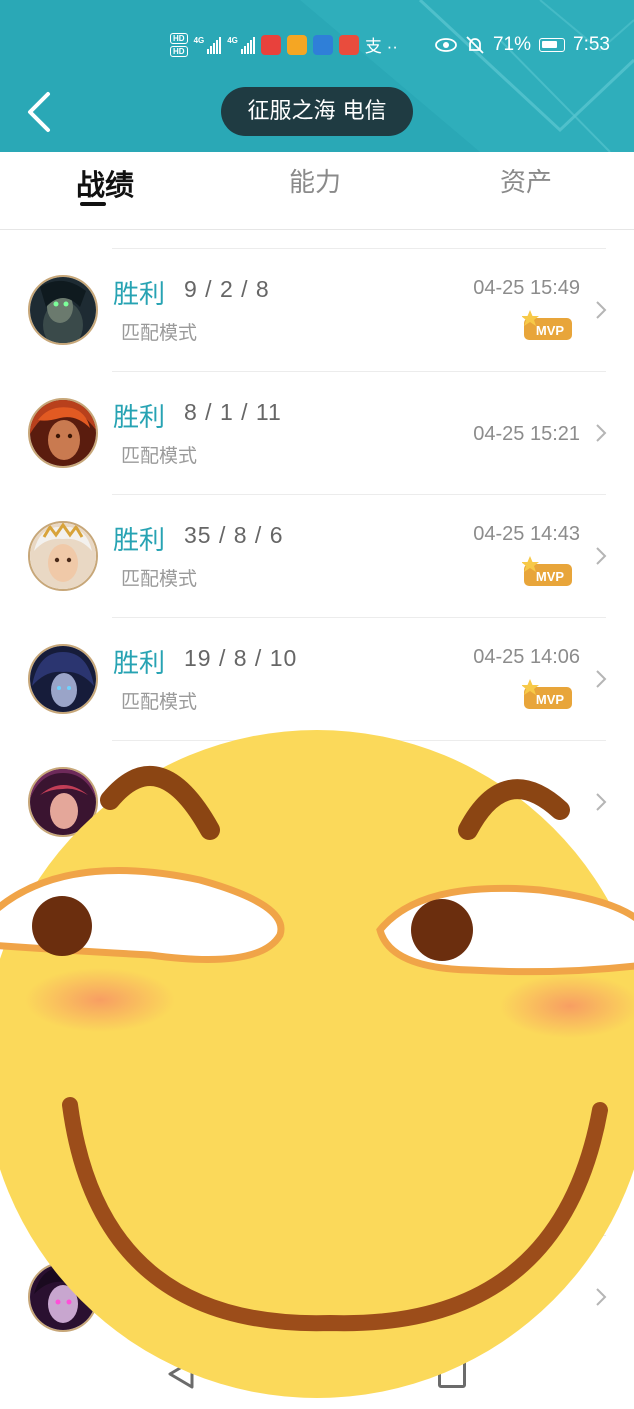 The width and height of the screenshot is (634, 1409). Describe the element at coordinates (317, 76) in the screenshot. I see `app-header: HD HD 4G 4G 支 ·· 71% 7:53 征服之海 电信` at that location.